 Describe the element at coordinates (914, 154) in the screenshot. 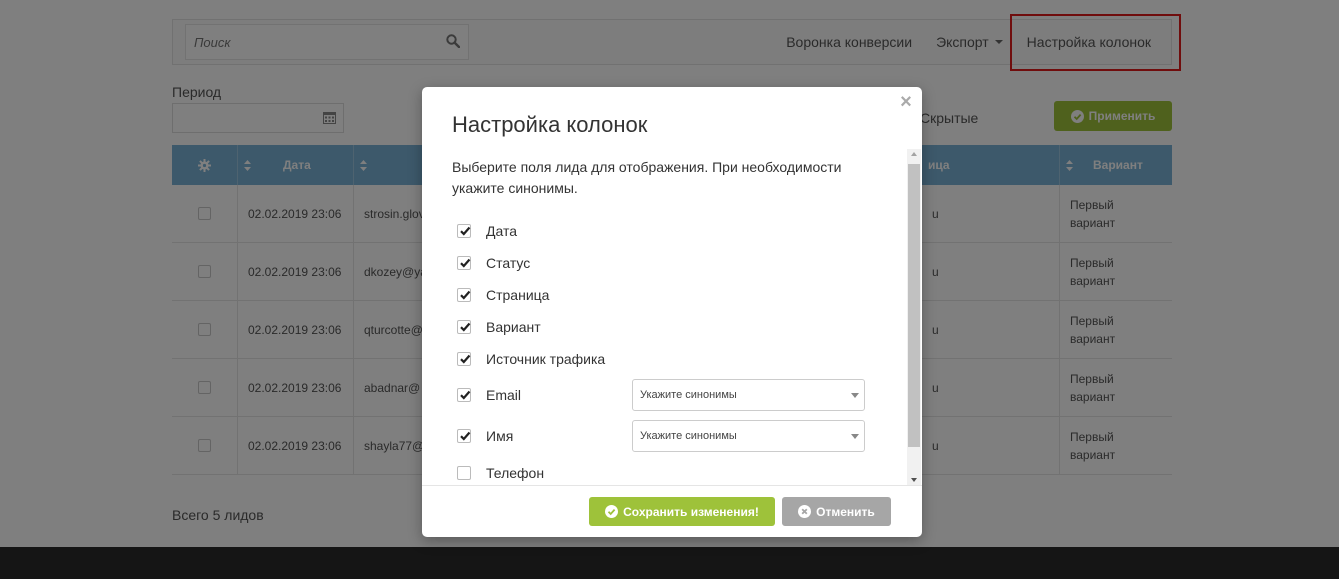

I see `scroll-up-icon` at that location.